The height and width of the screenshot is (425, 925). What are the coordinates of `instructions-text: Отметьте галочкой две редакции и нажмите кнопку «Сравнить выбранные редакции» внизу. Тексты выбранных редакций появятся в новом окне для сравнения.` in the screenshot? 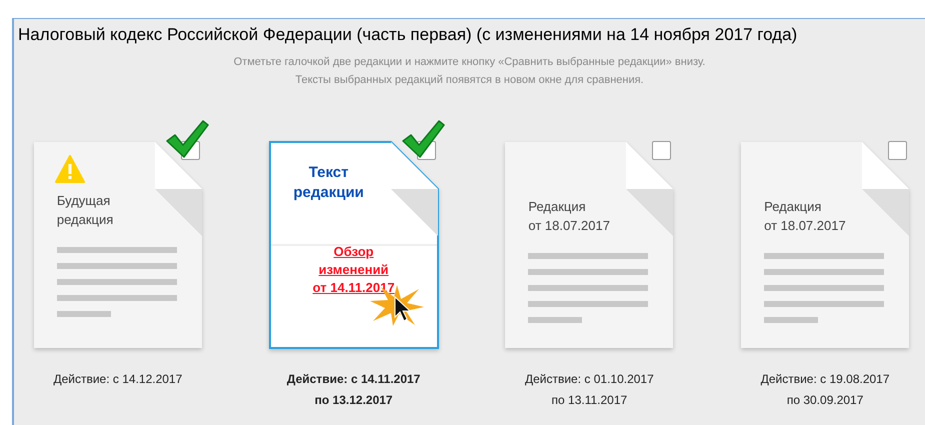 It's located at (469, 71).